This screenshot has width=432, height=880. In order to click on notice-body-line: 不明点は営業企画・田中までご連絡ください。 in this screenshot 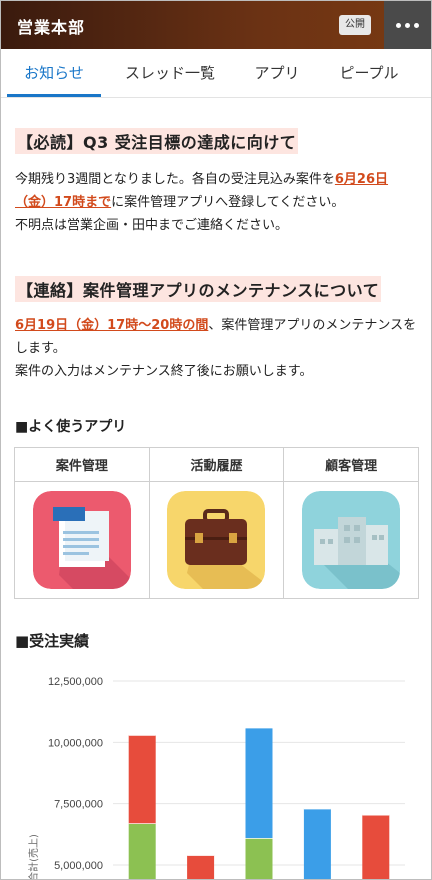, I will do `click(152, 225)`.